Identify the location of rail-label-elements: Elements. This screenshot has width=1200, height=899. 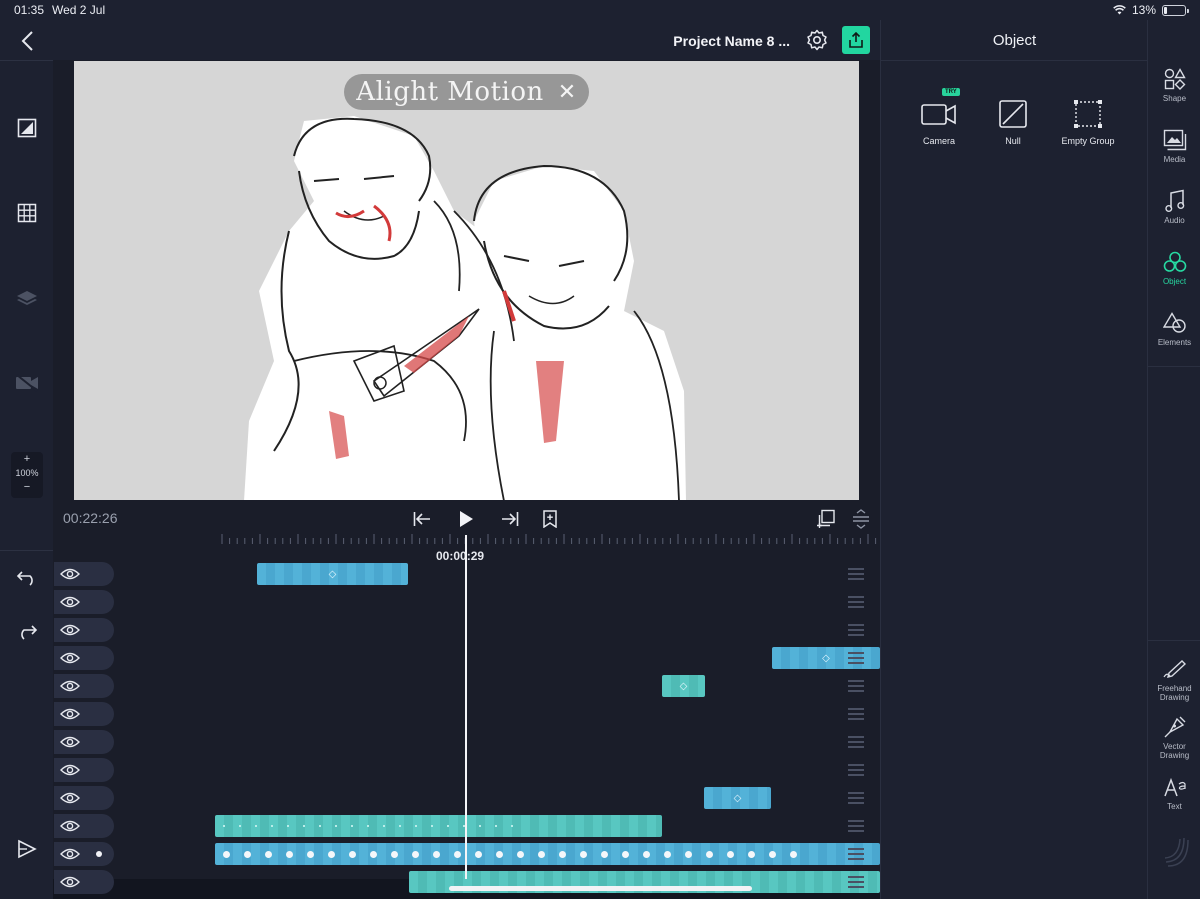
(1174, 342).